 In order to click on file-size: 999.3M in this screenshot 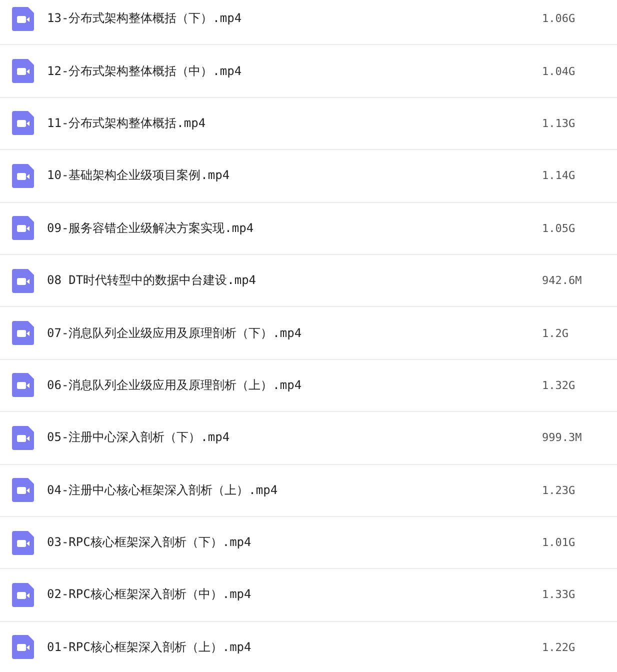, I will do `click(562, 437)`.